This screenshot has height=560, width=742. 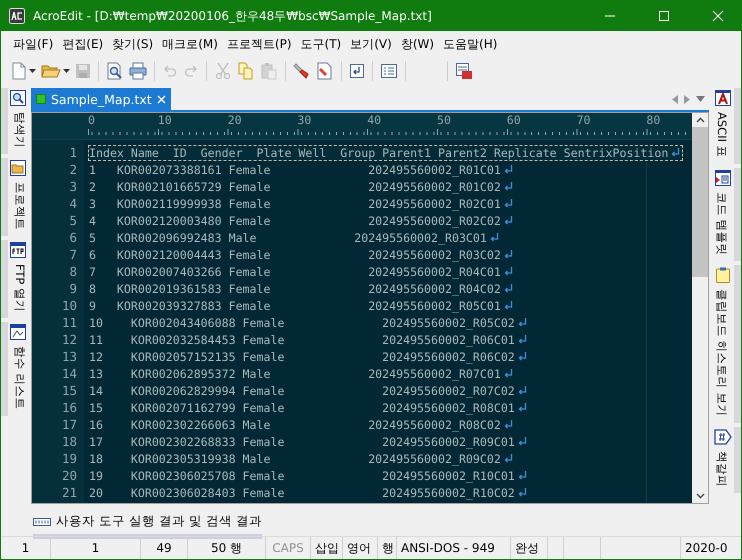 What do you see at coordinates (387, 548) in the screenshot?
I see `status-field: 행` at bounding box center [387, 548].